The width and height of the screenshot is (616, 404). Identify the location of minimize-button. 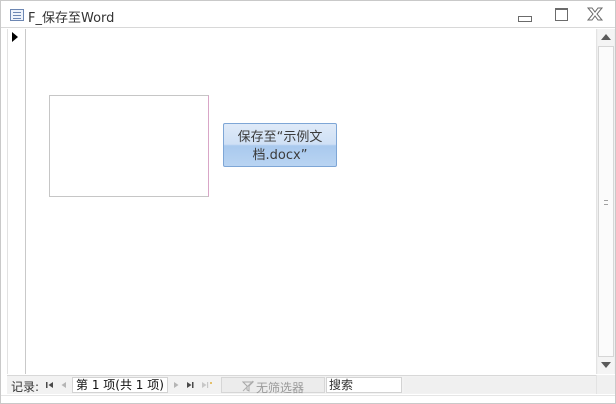
(524, 14).